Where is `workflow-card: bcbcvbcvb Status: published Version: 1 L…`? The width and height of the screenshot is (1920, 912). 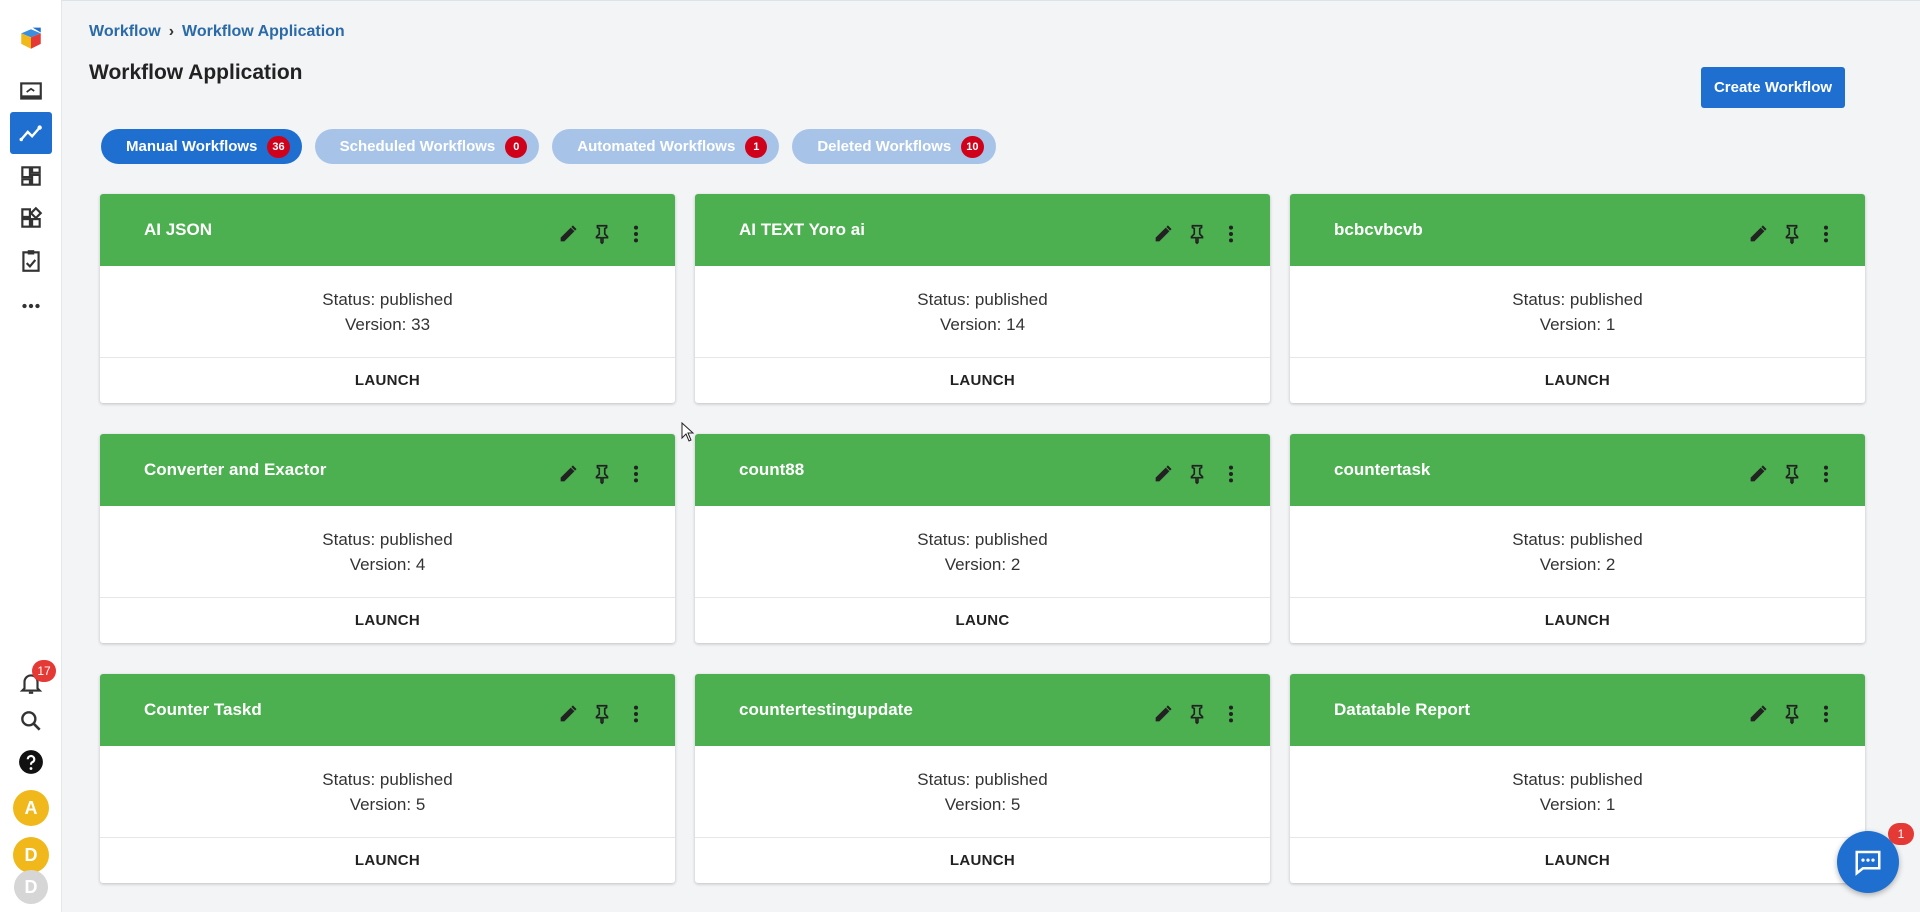
workflow-card: bcbcvbcvb Status: published Version: 1 L… is located at coordinates (1577, 298).